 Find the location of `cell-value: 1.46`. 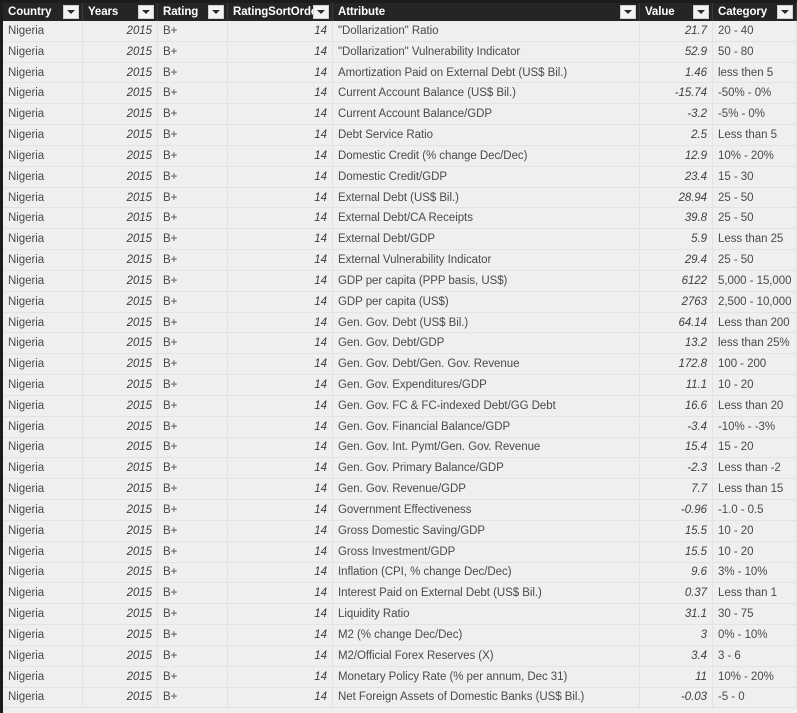

cell-value: 1.46 is located at coordinates (676, 72).